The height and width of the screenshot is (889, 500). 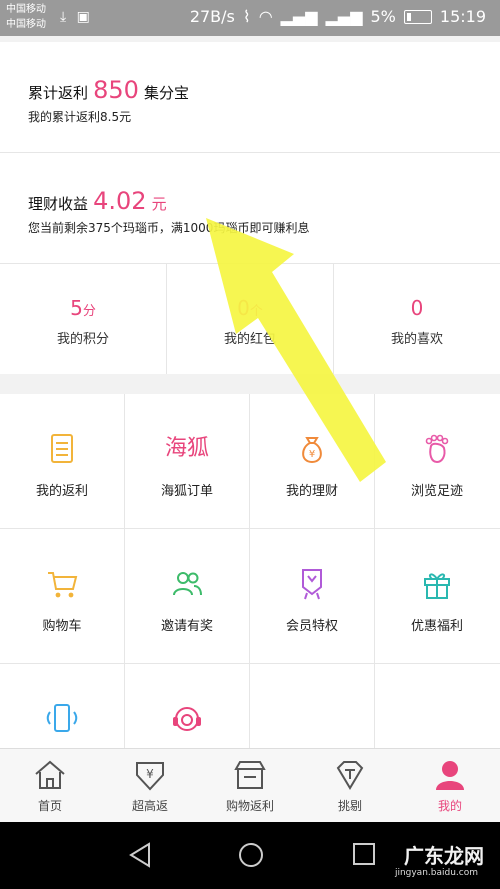 What do you see at coordinates (62, 449) in the screenshot?
I see `document-icon` at bounding box center [62, 449].